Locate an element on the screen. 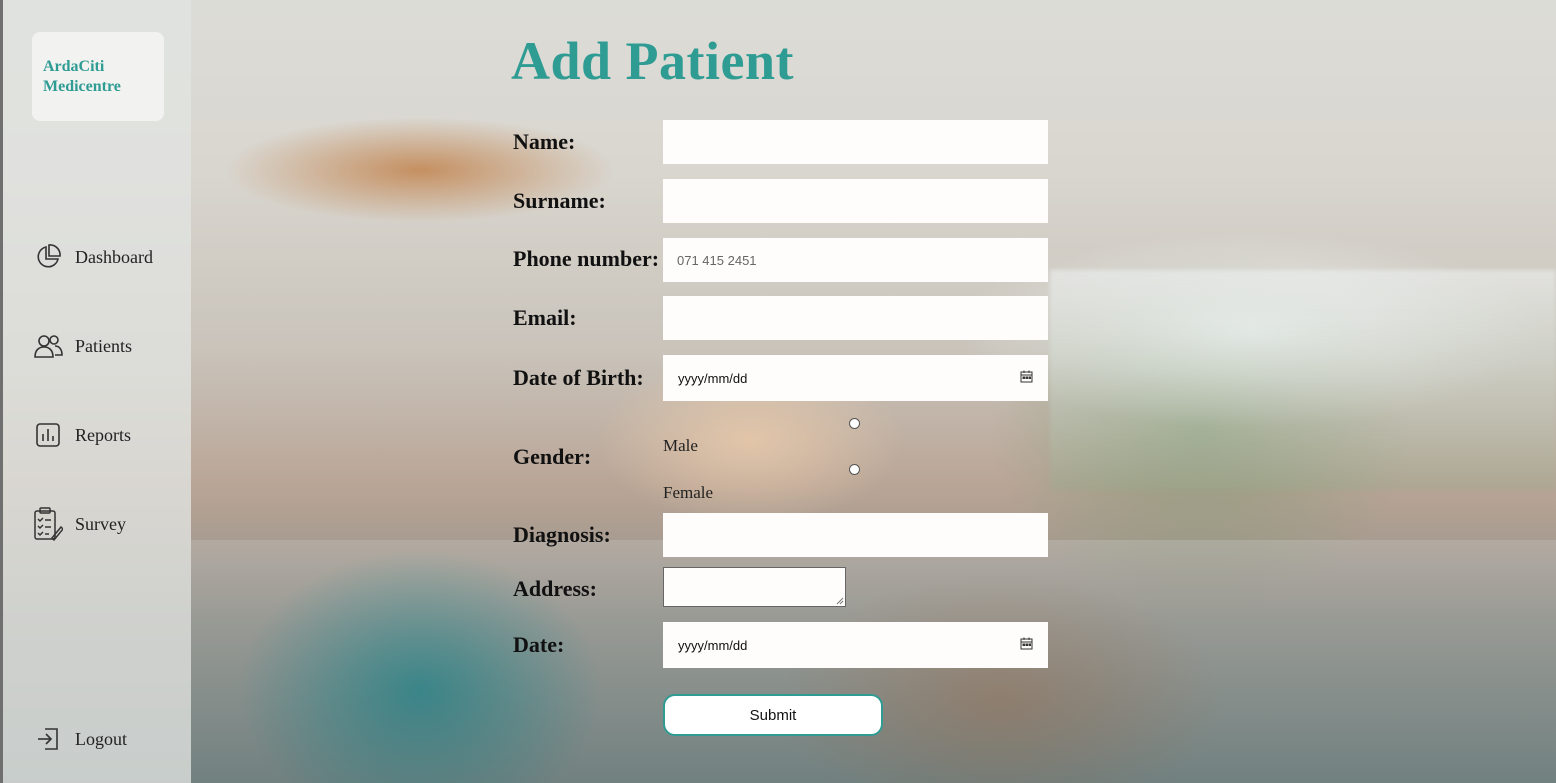  sidebar-item-patients: Patients is located at coordinates (82, 346).